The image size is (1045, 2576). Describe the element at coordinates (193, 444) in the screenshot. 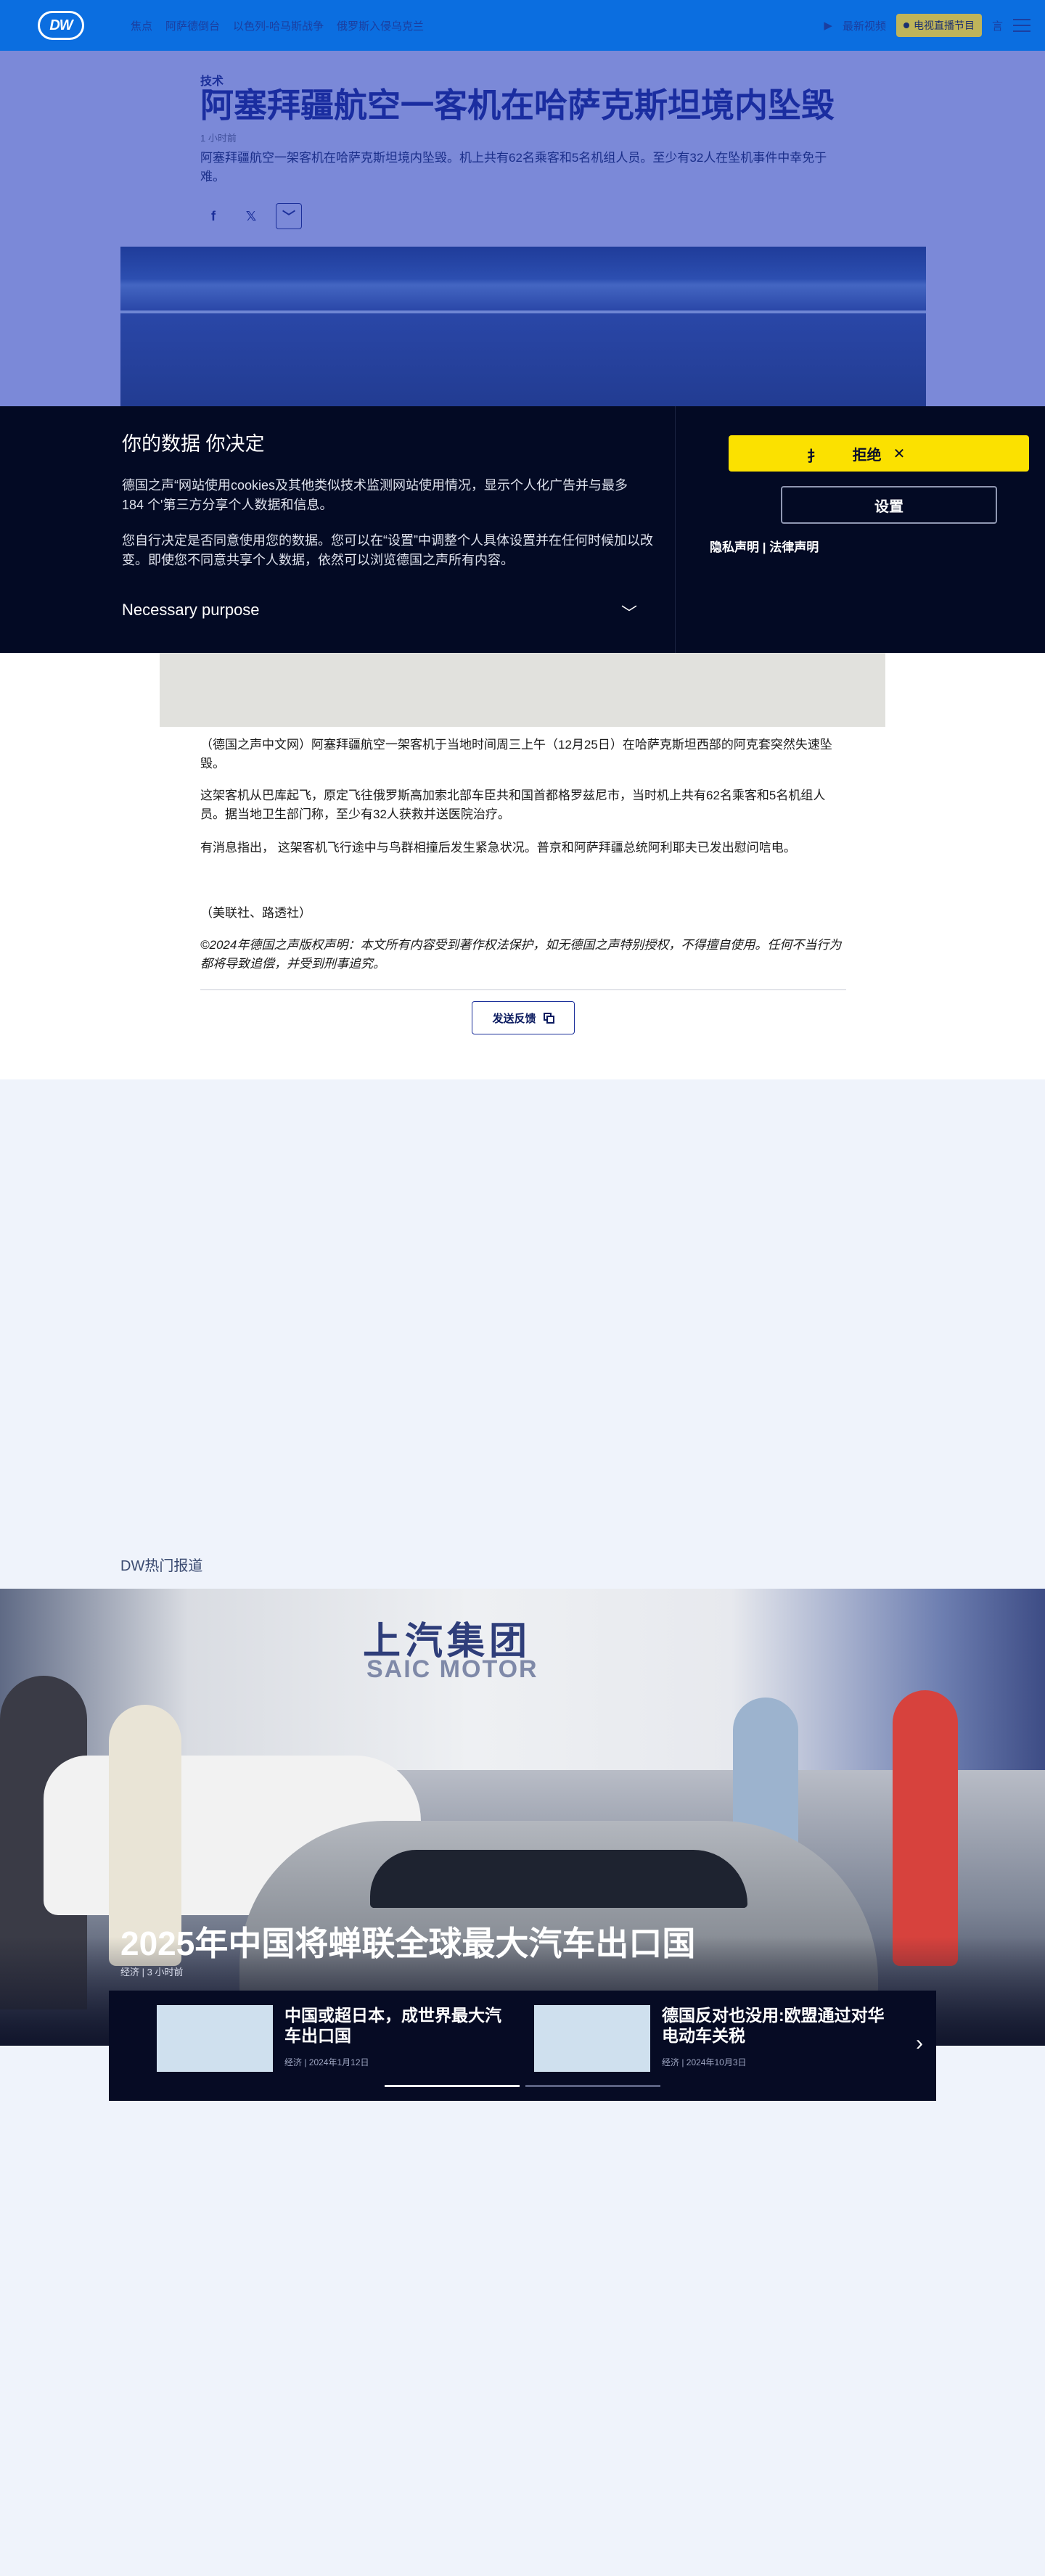

I see `cookie-title: 你的数据 你决定` at that location.